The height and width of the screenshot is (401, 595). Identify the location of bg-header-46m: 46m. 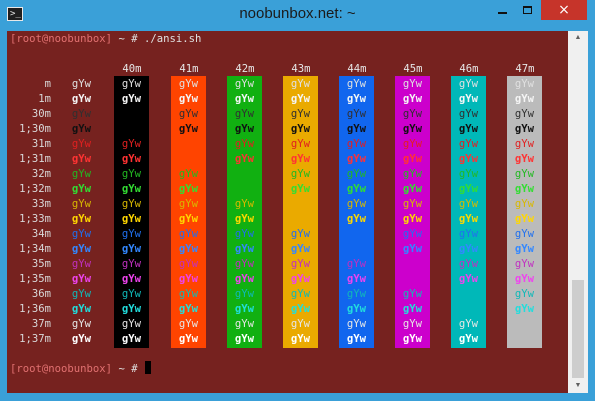
(469, 69).